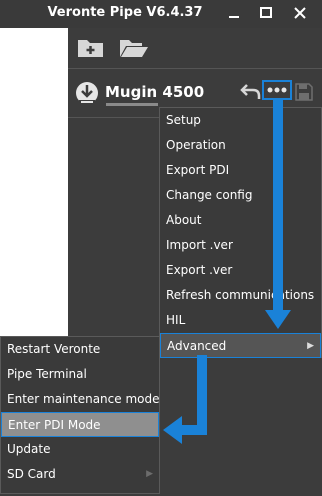 The width and height of the screenshot is (322, 496). I want to click on open-folder-icon, so click(134, 48).